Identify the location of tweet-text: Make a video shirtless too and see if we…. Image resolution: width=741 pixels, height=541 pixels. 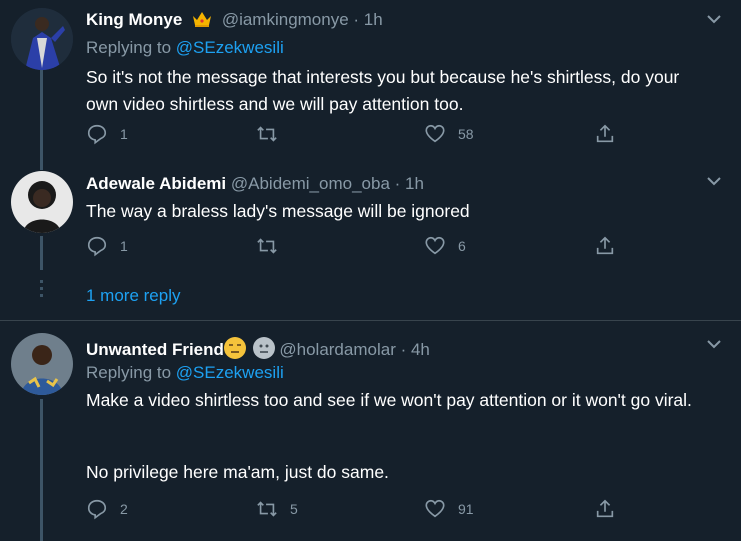
(389, 400).